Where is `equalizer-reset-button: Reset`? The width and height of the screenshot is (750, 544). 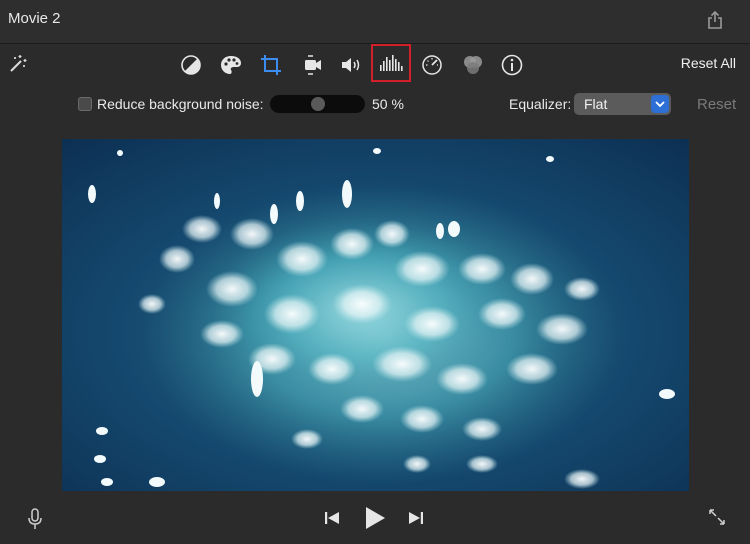
equalizer-reset-button: Reset is located at coordinates (716, 104).